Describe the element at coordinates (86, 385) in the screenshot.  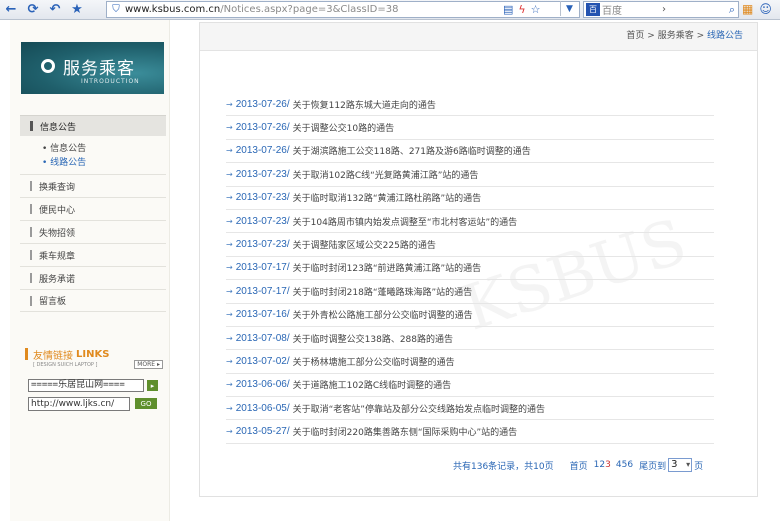
I see `links-select: =====乐居昆山网====` at that location.